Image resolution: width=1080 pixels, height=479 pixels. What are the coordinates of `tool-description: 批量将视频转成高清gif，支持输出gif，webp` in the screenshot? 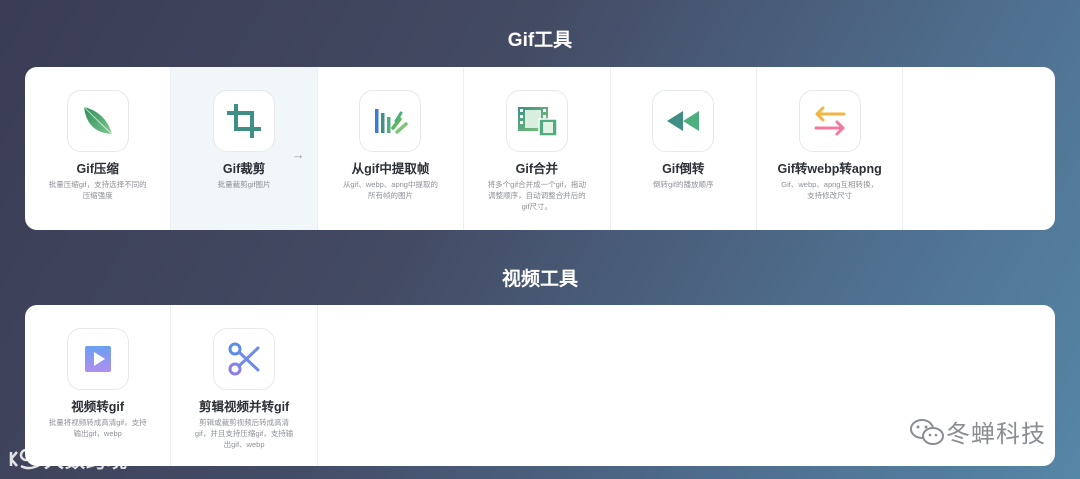 It's located at (97, 428).